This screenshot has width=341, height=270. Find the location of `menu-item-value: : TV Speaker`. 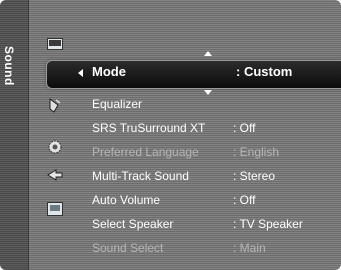

menu-item-value: : TV Speaker is located at coordinates (268, 224).